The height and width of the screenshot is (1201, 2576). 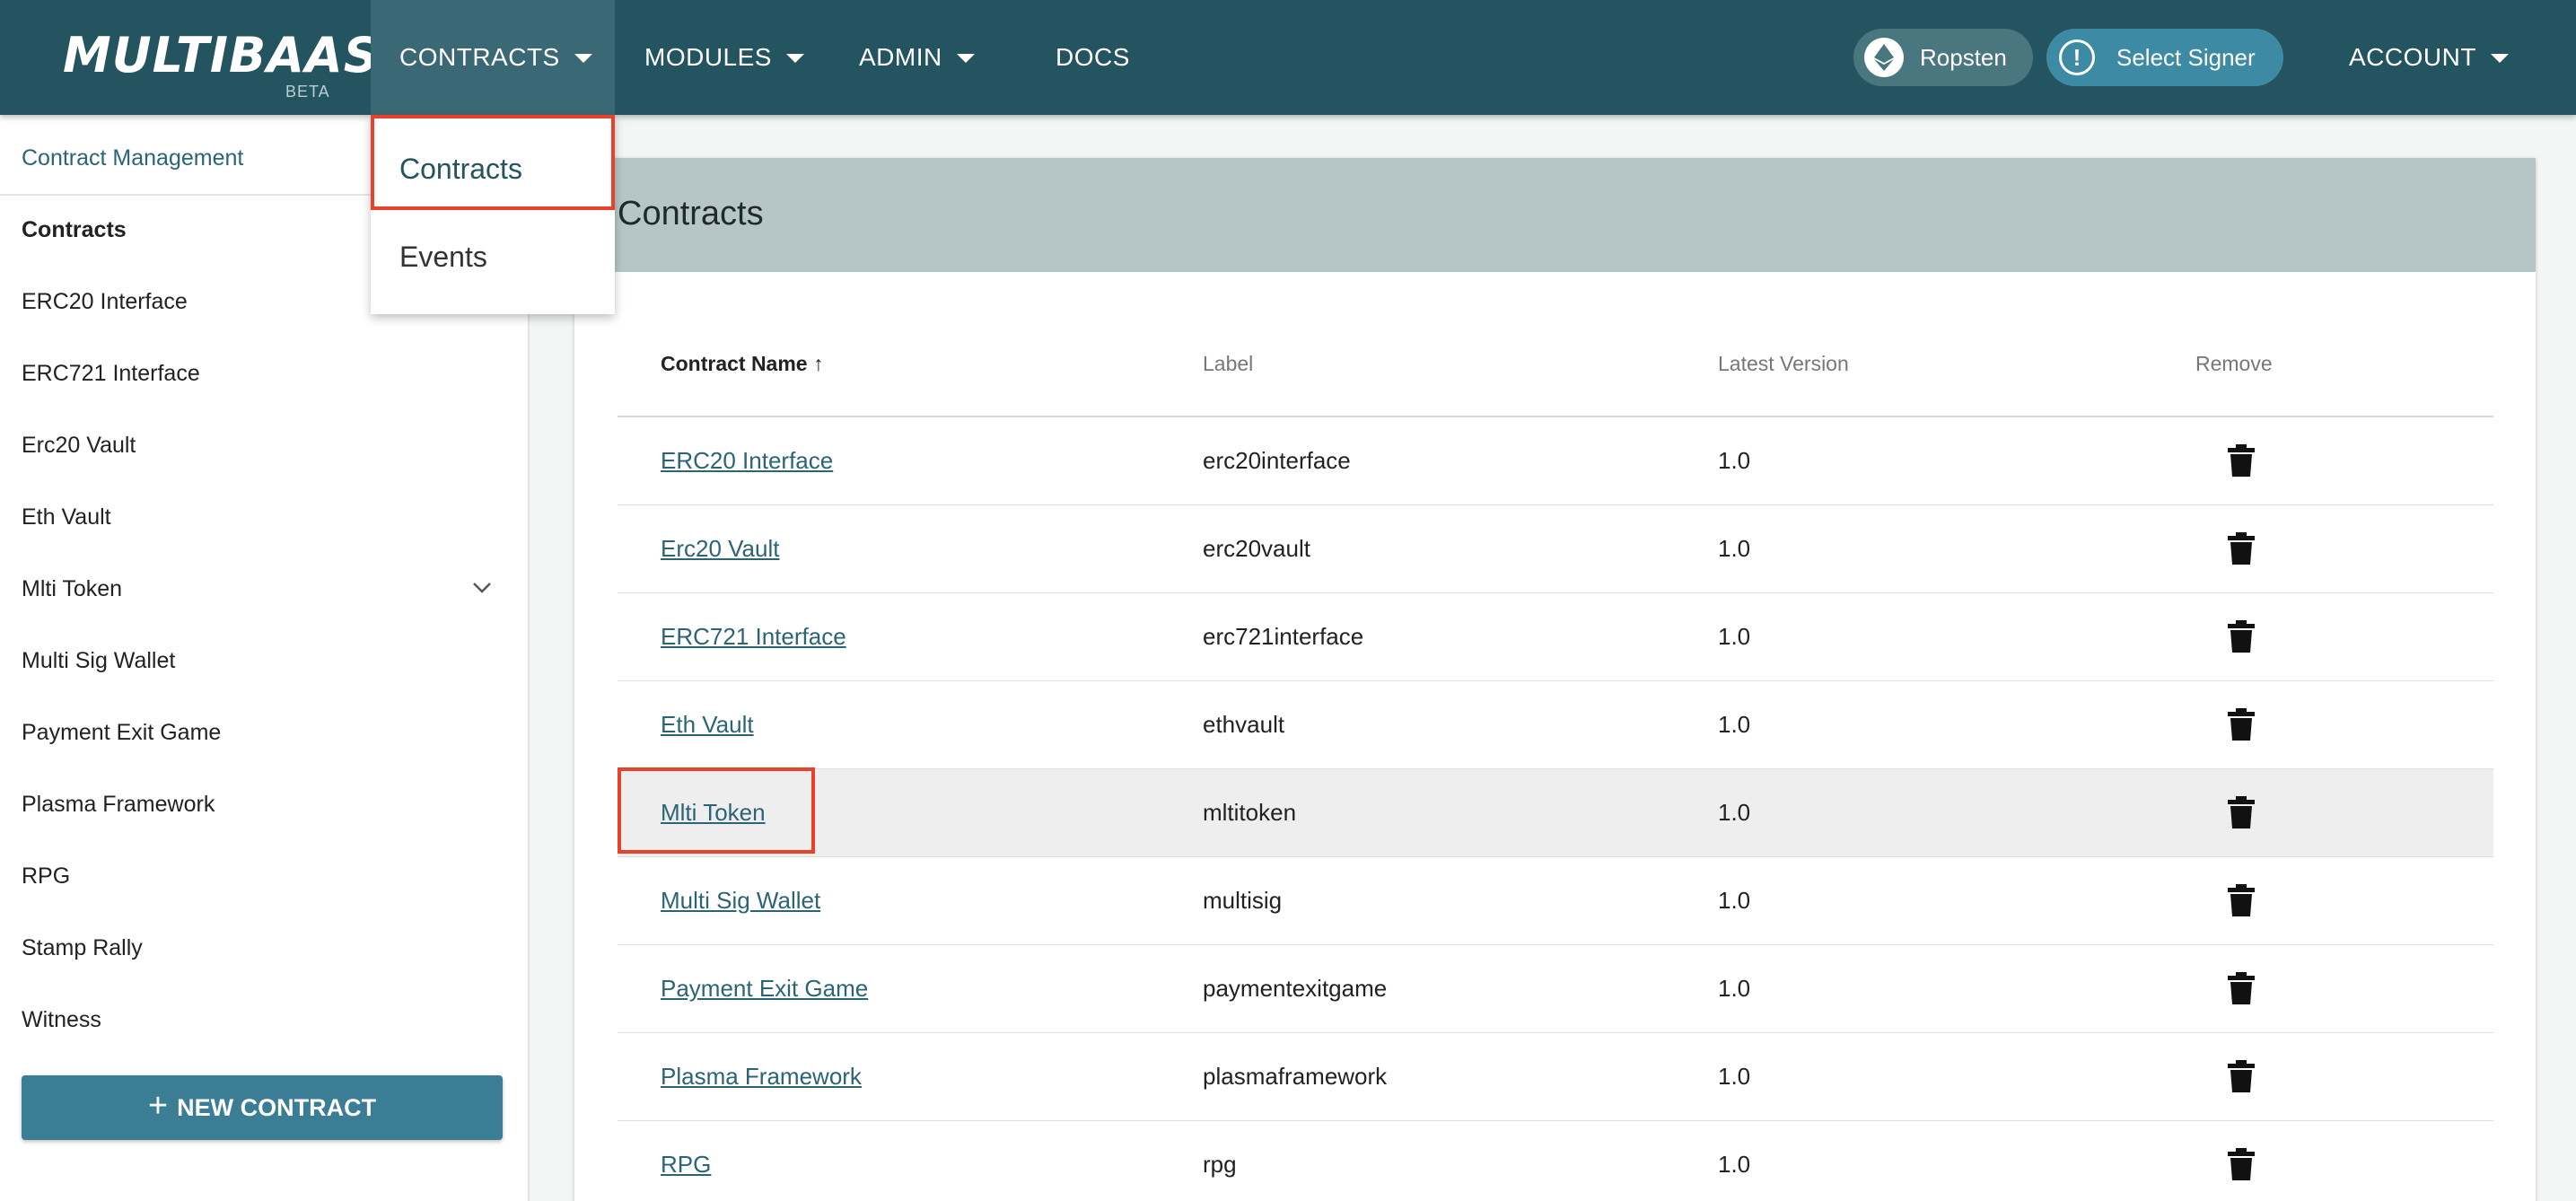 What do you see at coordinates (1243, 900) in the screenshot?
I see `contract-label: multisig` at bounding box center [1243, 900].